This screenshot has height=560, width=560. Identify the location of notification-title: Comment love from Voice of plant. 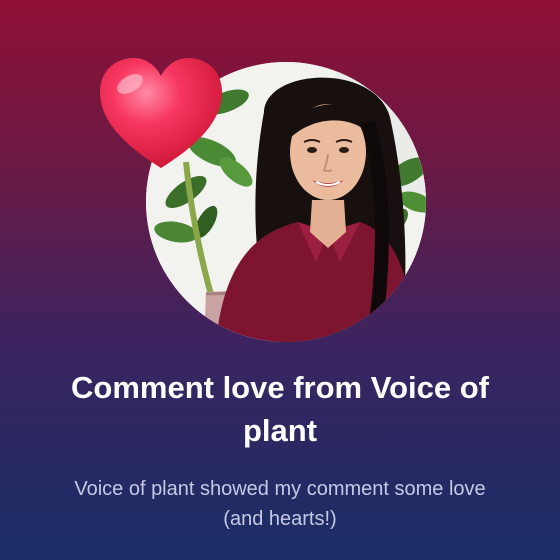
(280, 409).